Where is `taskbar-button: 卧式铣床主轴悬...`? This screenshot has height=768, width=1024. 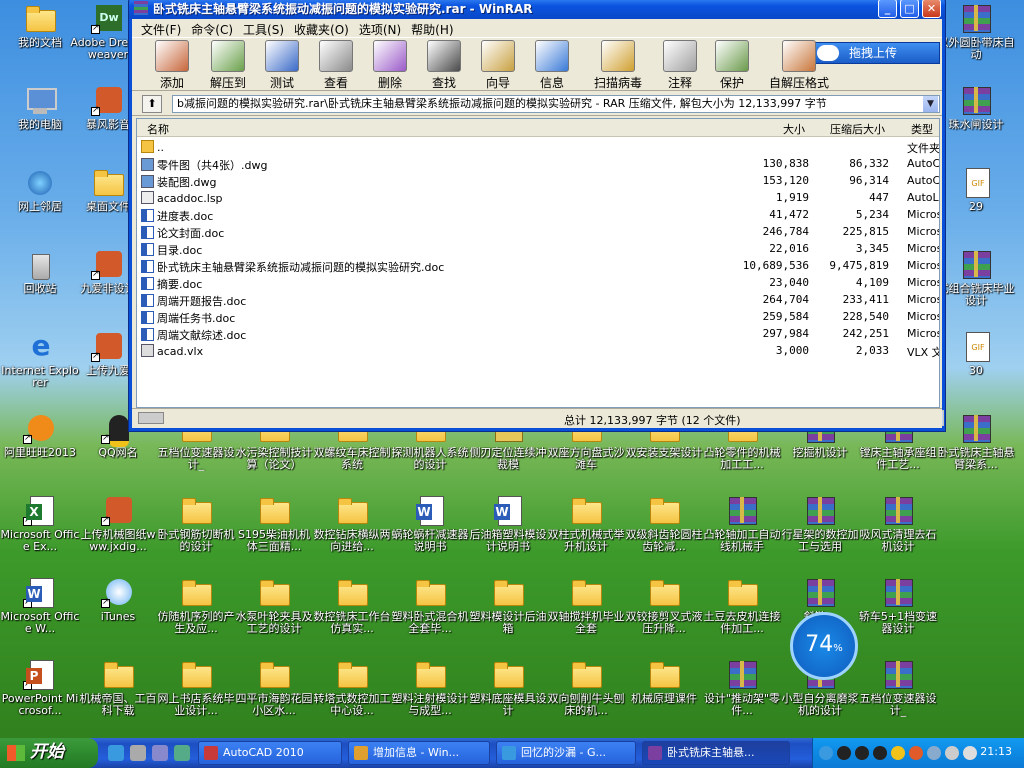 taskbar-button: 卧式铣床主轴悬... is located at coordinates (716, 753).